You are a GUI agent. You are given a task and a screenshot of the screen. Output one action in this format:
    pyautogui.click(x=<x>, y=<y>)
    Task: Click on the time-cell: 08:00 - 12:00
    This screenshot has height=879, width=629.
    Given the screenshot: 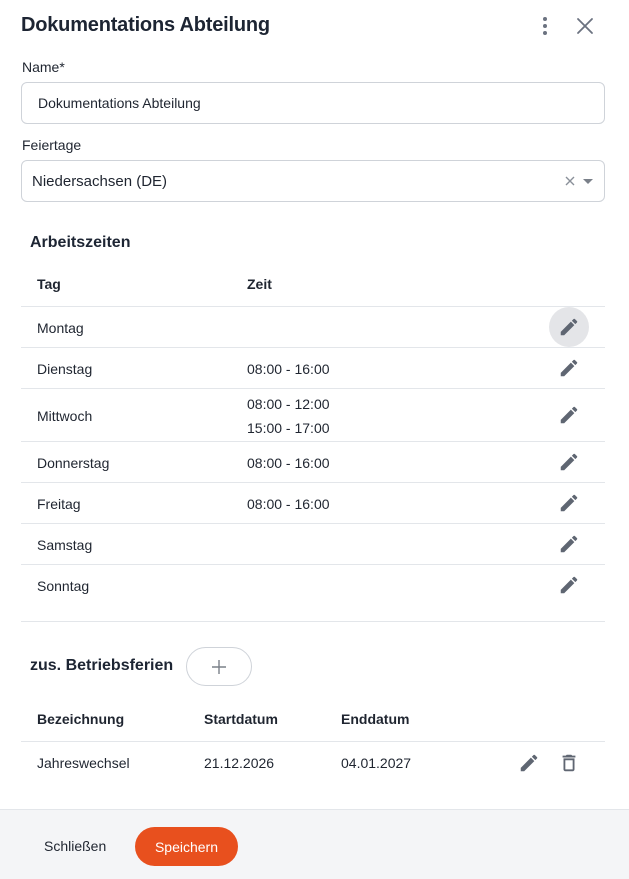 What is the action you would take?
    pyautogui.click(x=288, y=404)
    